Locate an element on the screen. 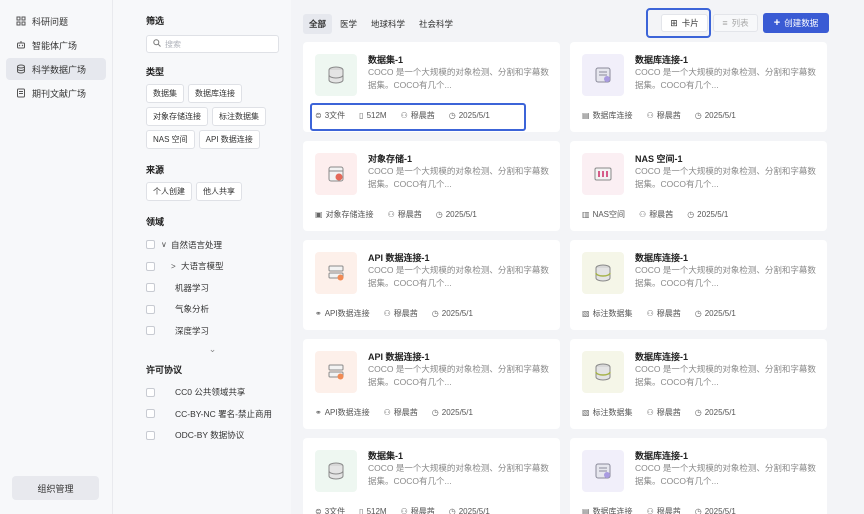 Image resolution: width=864 pixels, height=514 pixels. license-item: ODC-BY 数据协议 is located at coordinates (212, 436).